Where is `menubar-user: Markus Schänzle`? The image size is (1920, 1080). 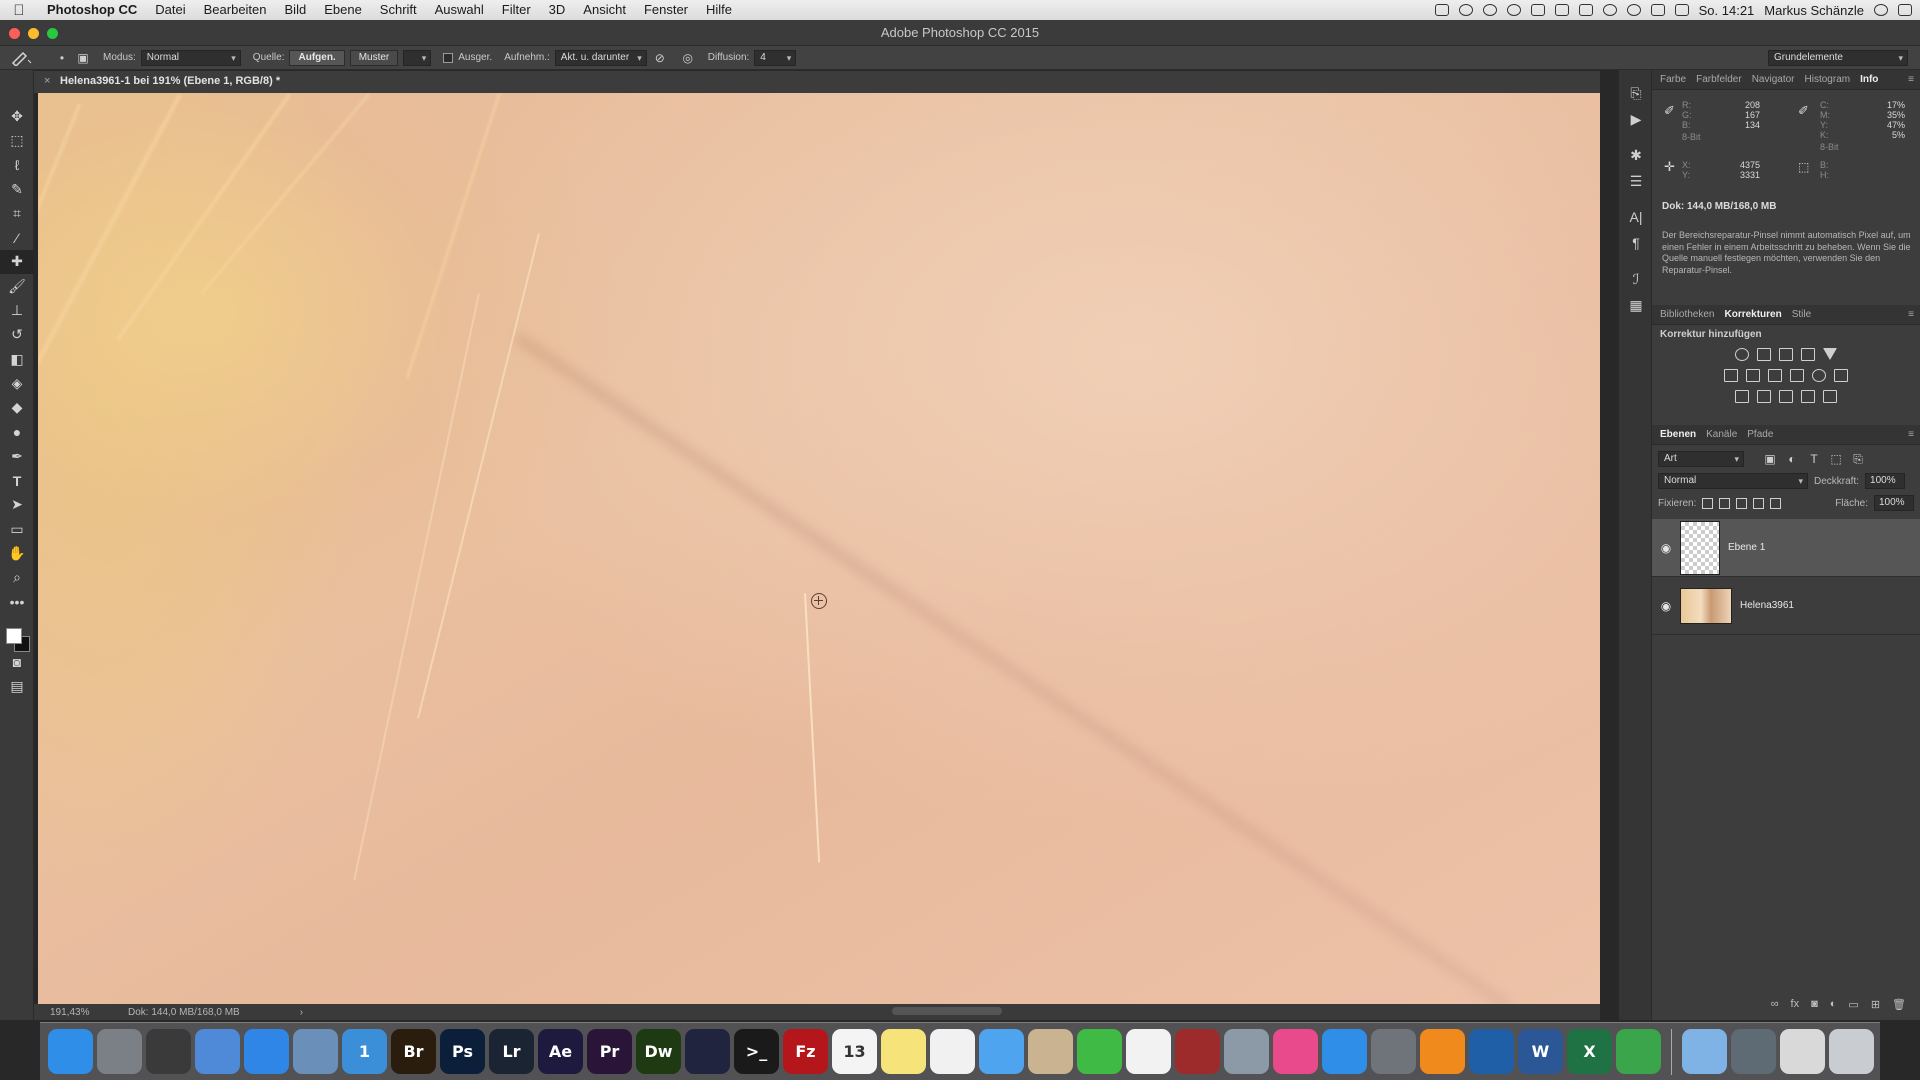
menubar-user: Markus Schänzle is located at coordinates (1814, 10).